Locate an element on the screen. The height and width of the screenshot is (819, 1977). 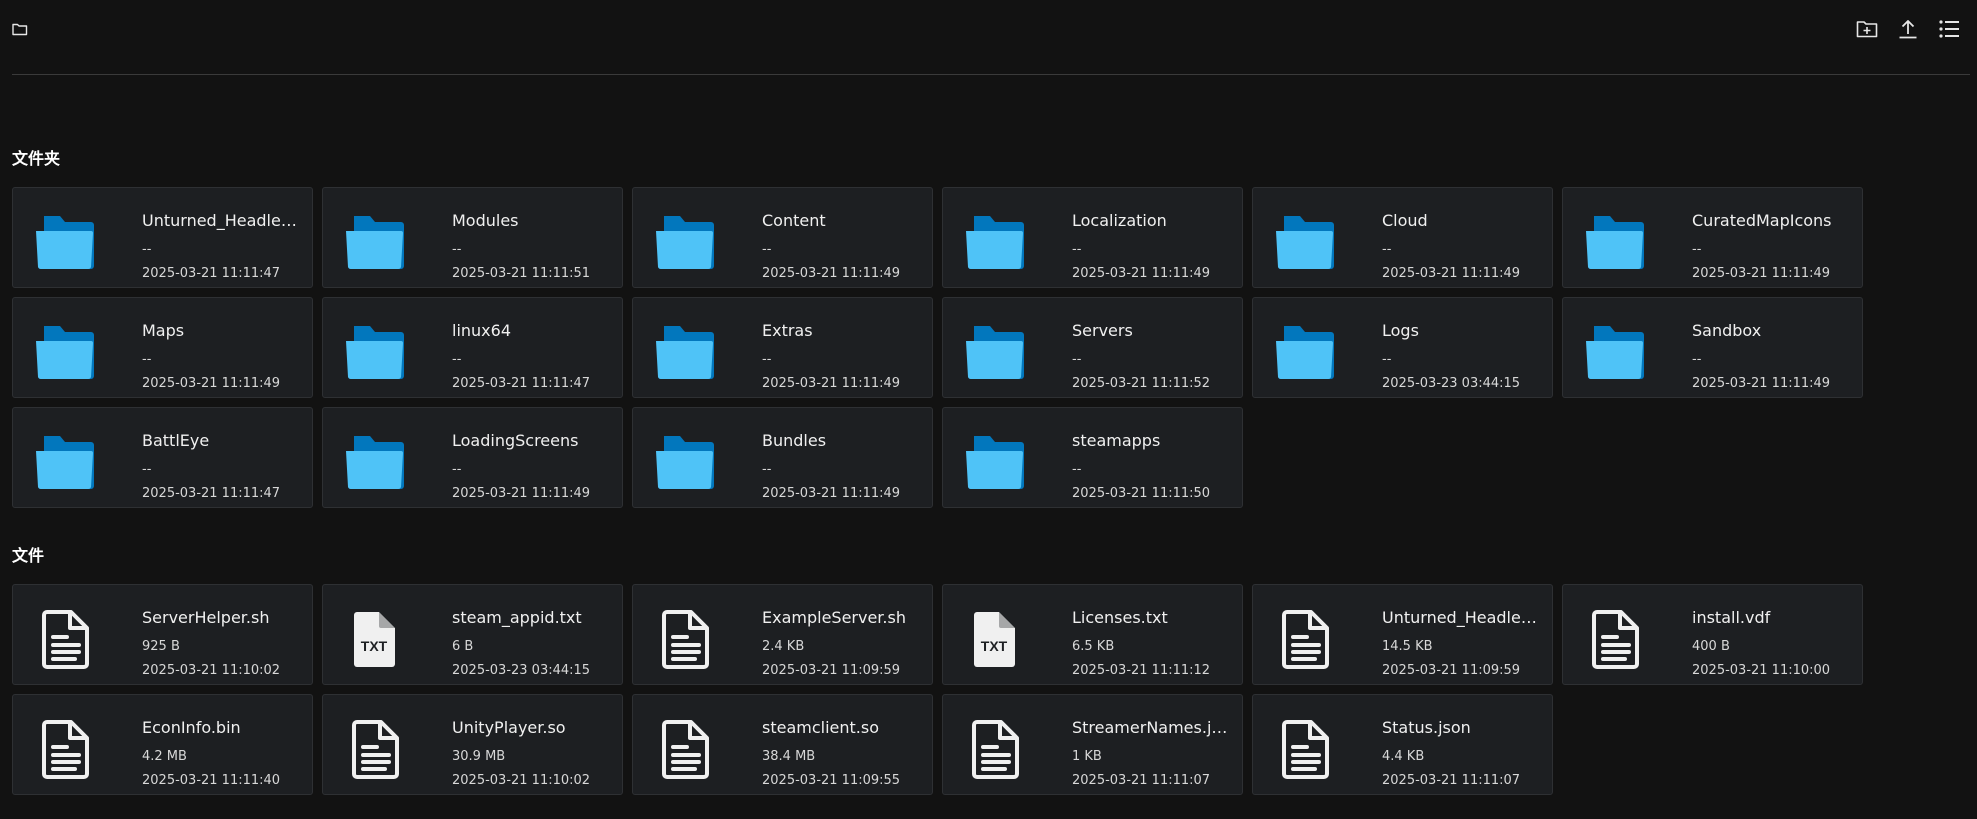
folder-card: Cloud -- 2025-03-21 11:11:49 is located at coordinates (1402, 237).